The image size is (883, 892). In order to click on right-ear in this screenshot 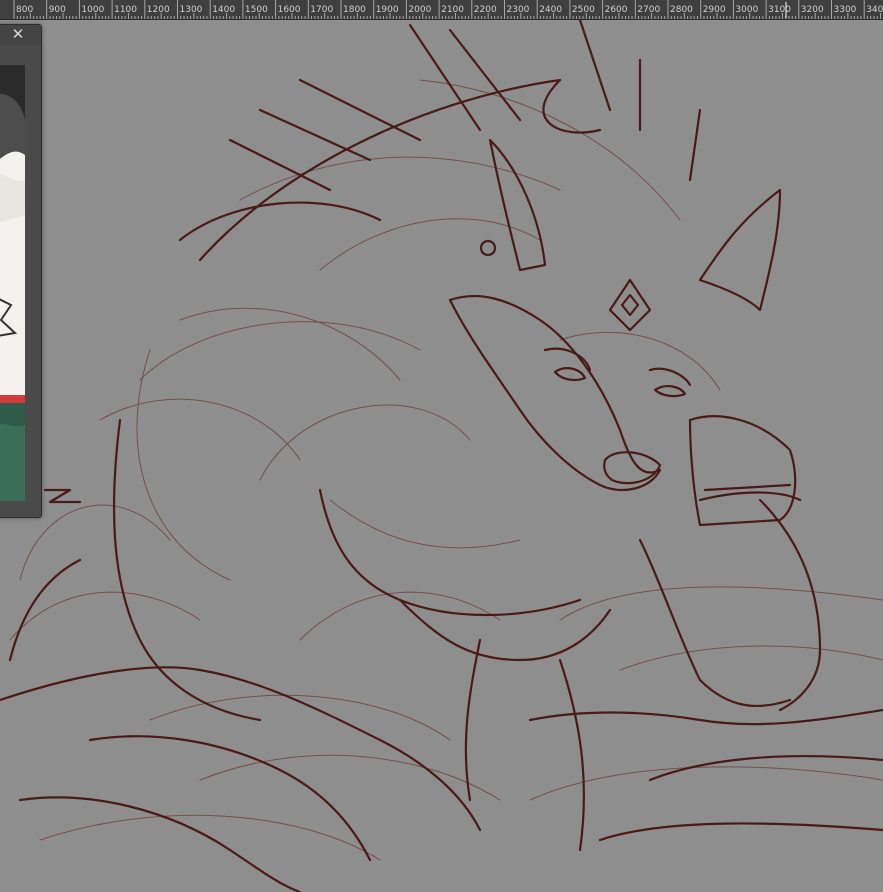, I will do `click(740, 250)`.